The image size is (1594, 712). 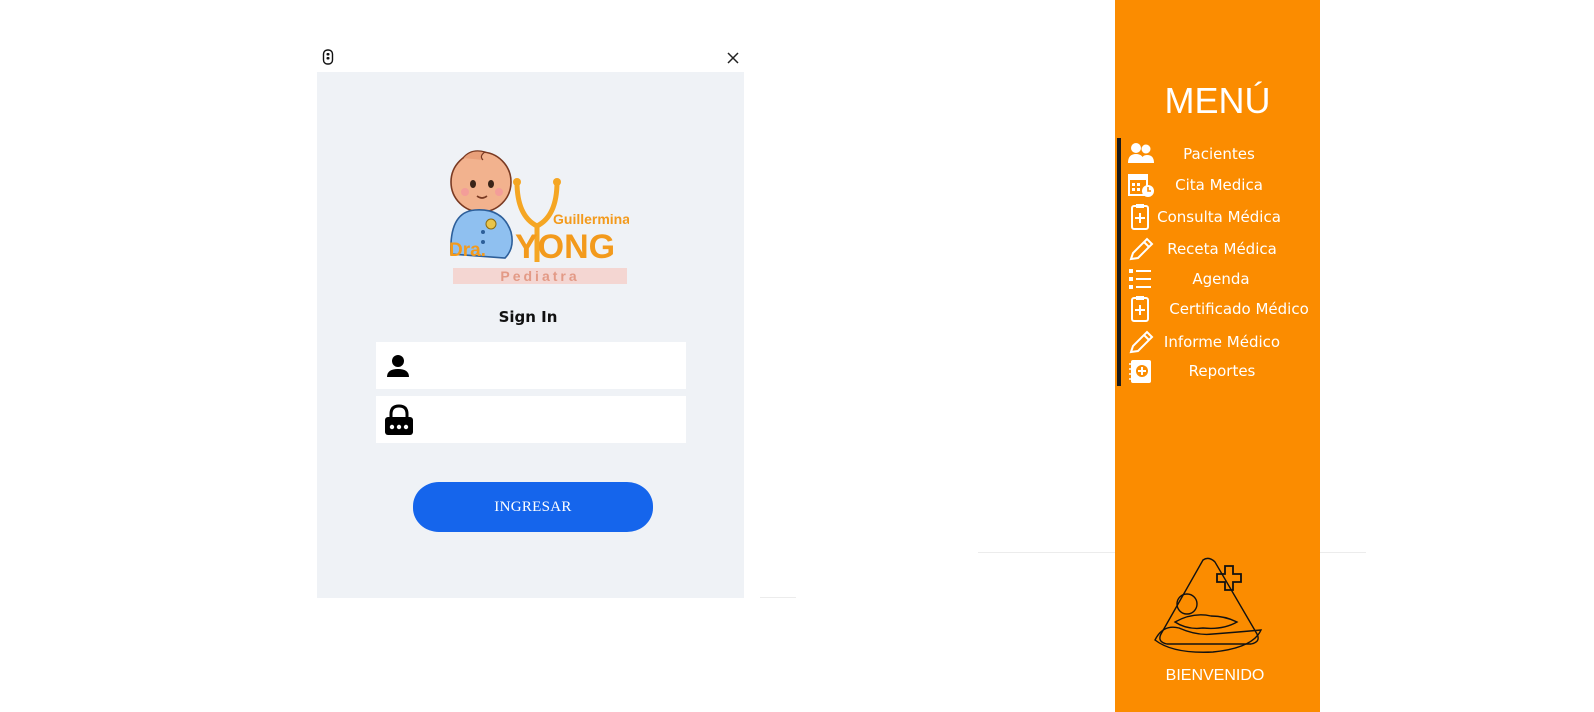 I want to click on lock-icon, so click(x=399, y=419).